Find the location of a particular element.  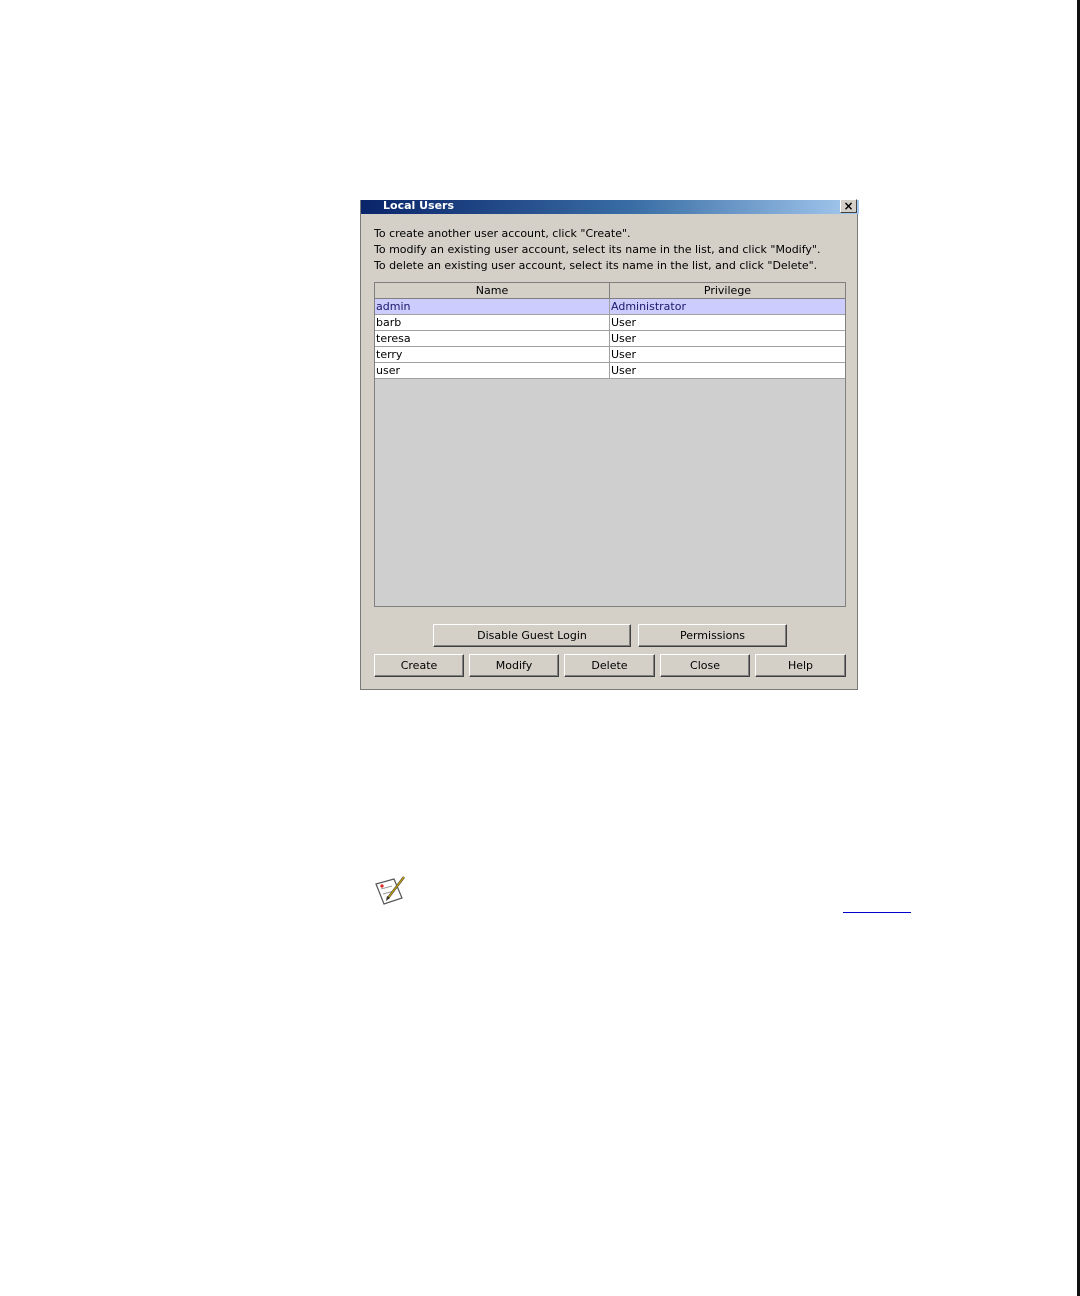

delete-button: Delete is located at coordinates (609, 665).